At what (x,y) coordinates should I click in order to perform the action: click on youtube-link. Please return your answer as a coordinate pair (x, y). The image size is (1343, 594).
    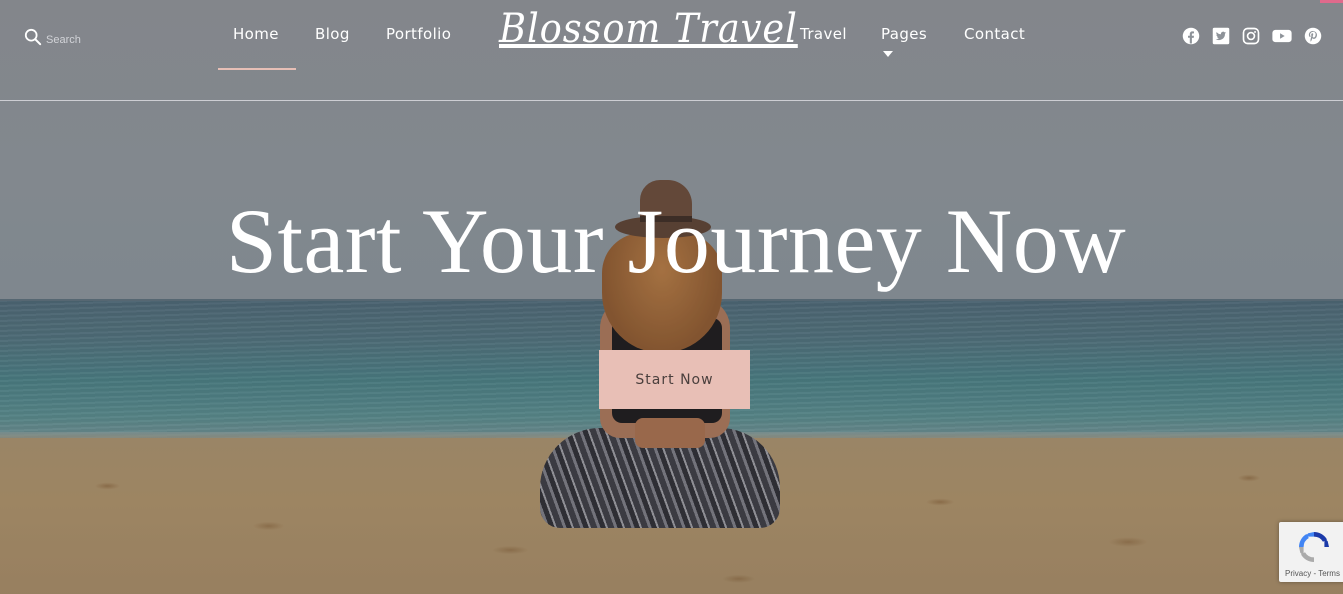
    Looking at the image, I should click on (1282, 36).